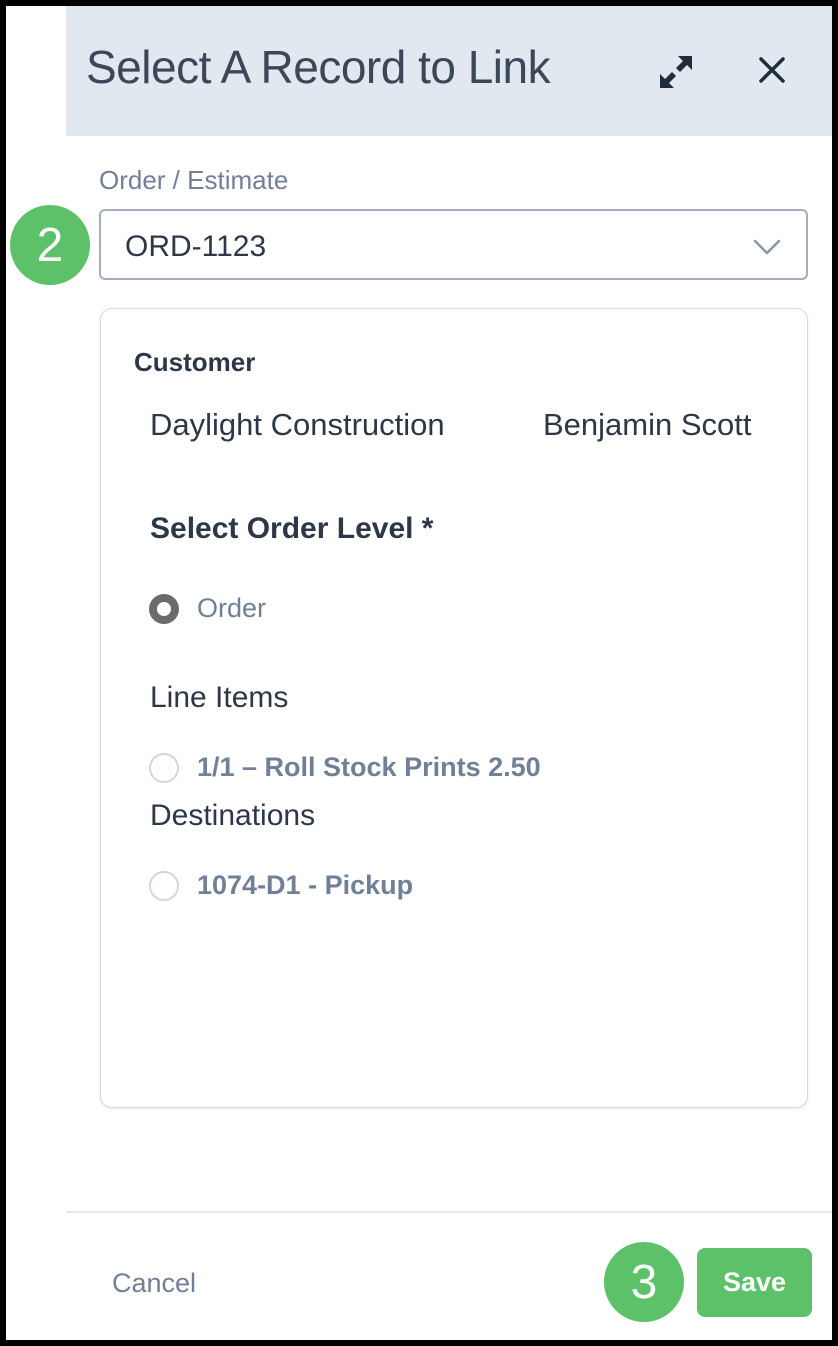 Image resolution: width=838 pixels, height=1346 pixels. Describe the element at coordinates (219, 697) in the screenshot. I see `line-items-heading: Line Items` at that location.